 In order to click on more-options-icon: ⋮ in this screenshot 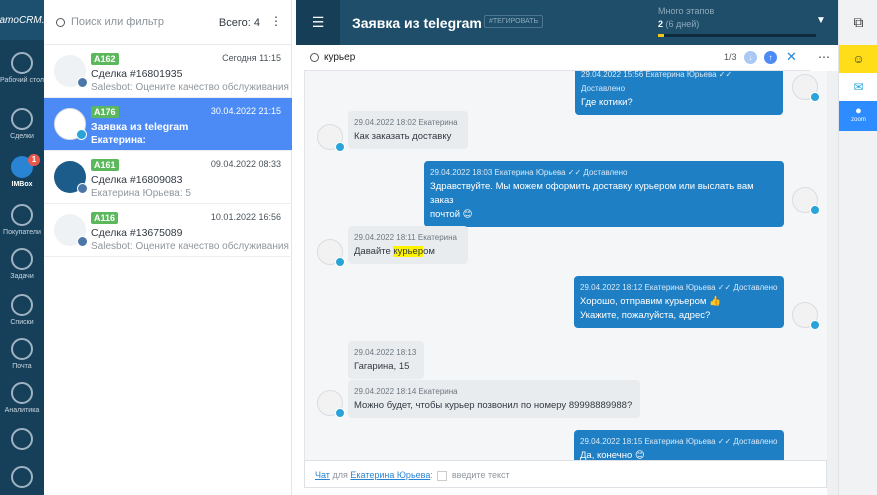, I will do `click(276, 21)`.